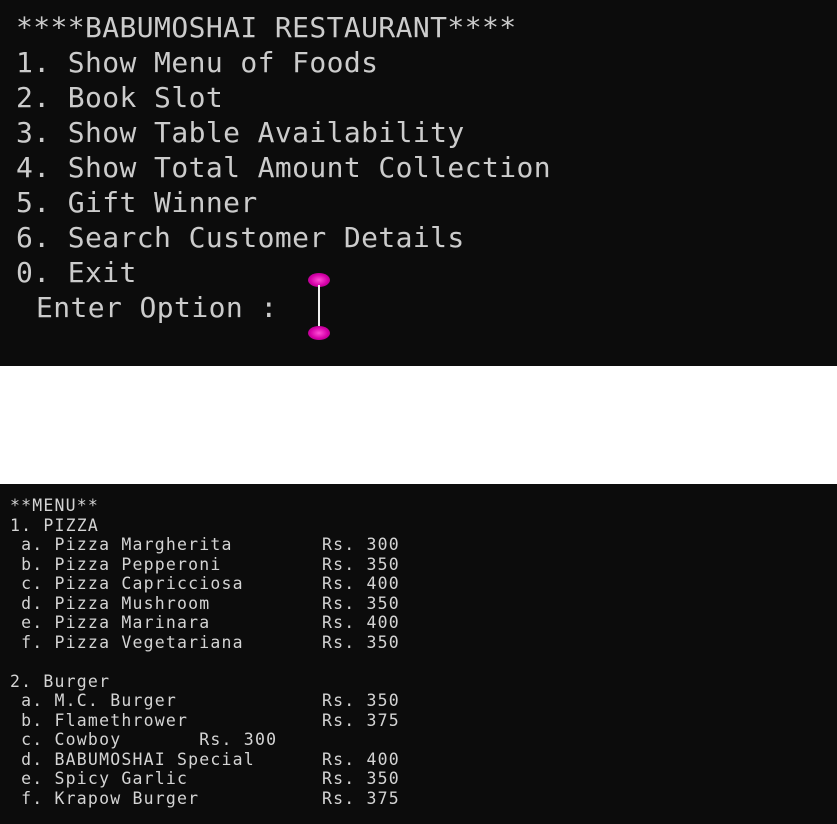 The width and height of the screenshot is (837, 824). Describe the element at coordinates (361, 544) in the screenshot. I see `menu-item-price: Rs. 300` at that location.